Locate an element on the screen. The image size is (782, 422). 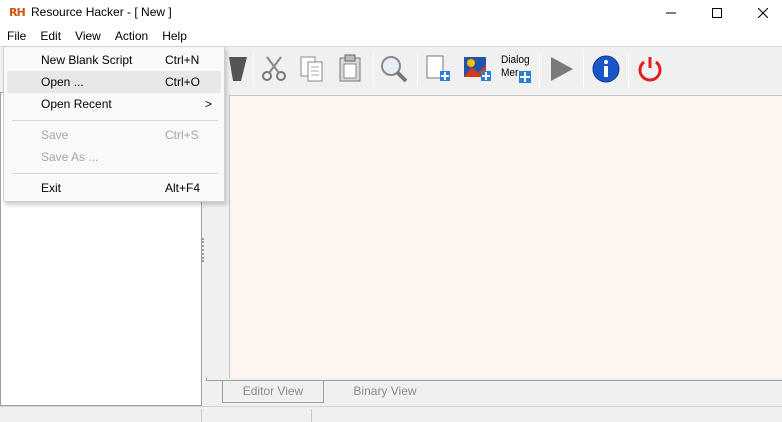
info-icon is located at coordinates (606, 69).